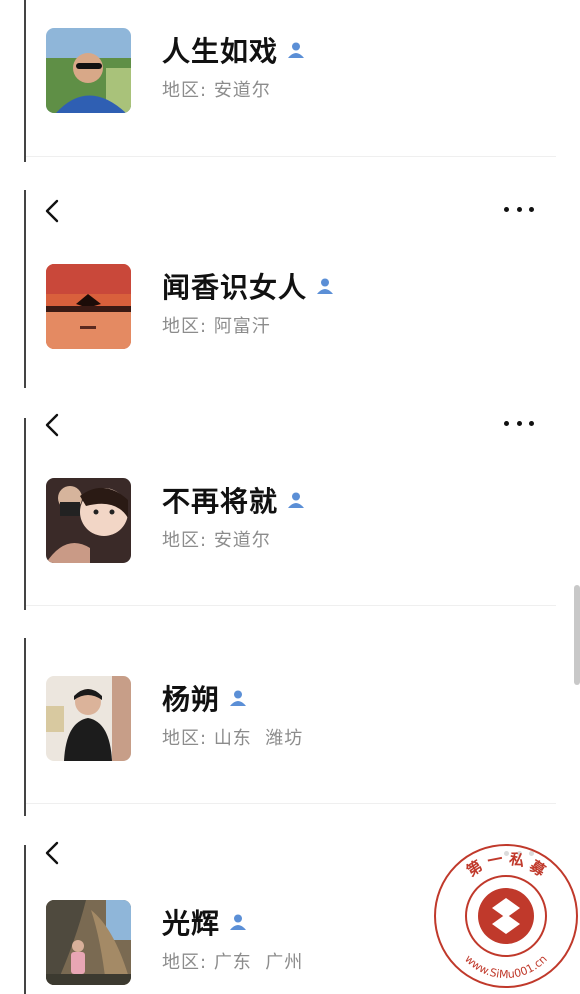  I want to click on watermark-seal: 第 一 私 募 www.SiMu001.cn, so click(506, 916).